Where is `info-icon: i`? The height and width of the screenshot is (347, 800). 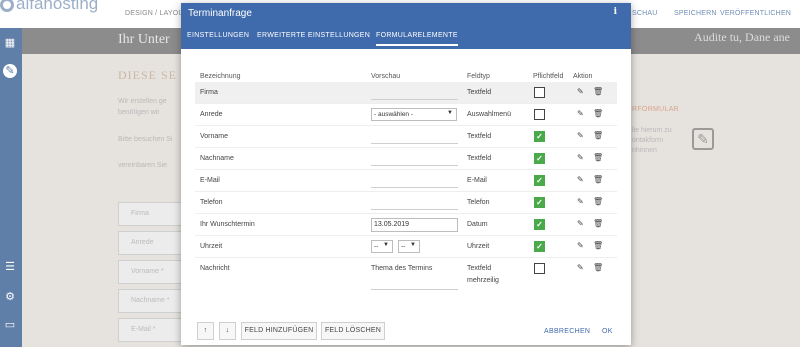
info-icon: i is located at coordinates (615, 12).